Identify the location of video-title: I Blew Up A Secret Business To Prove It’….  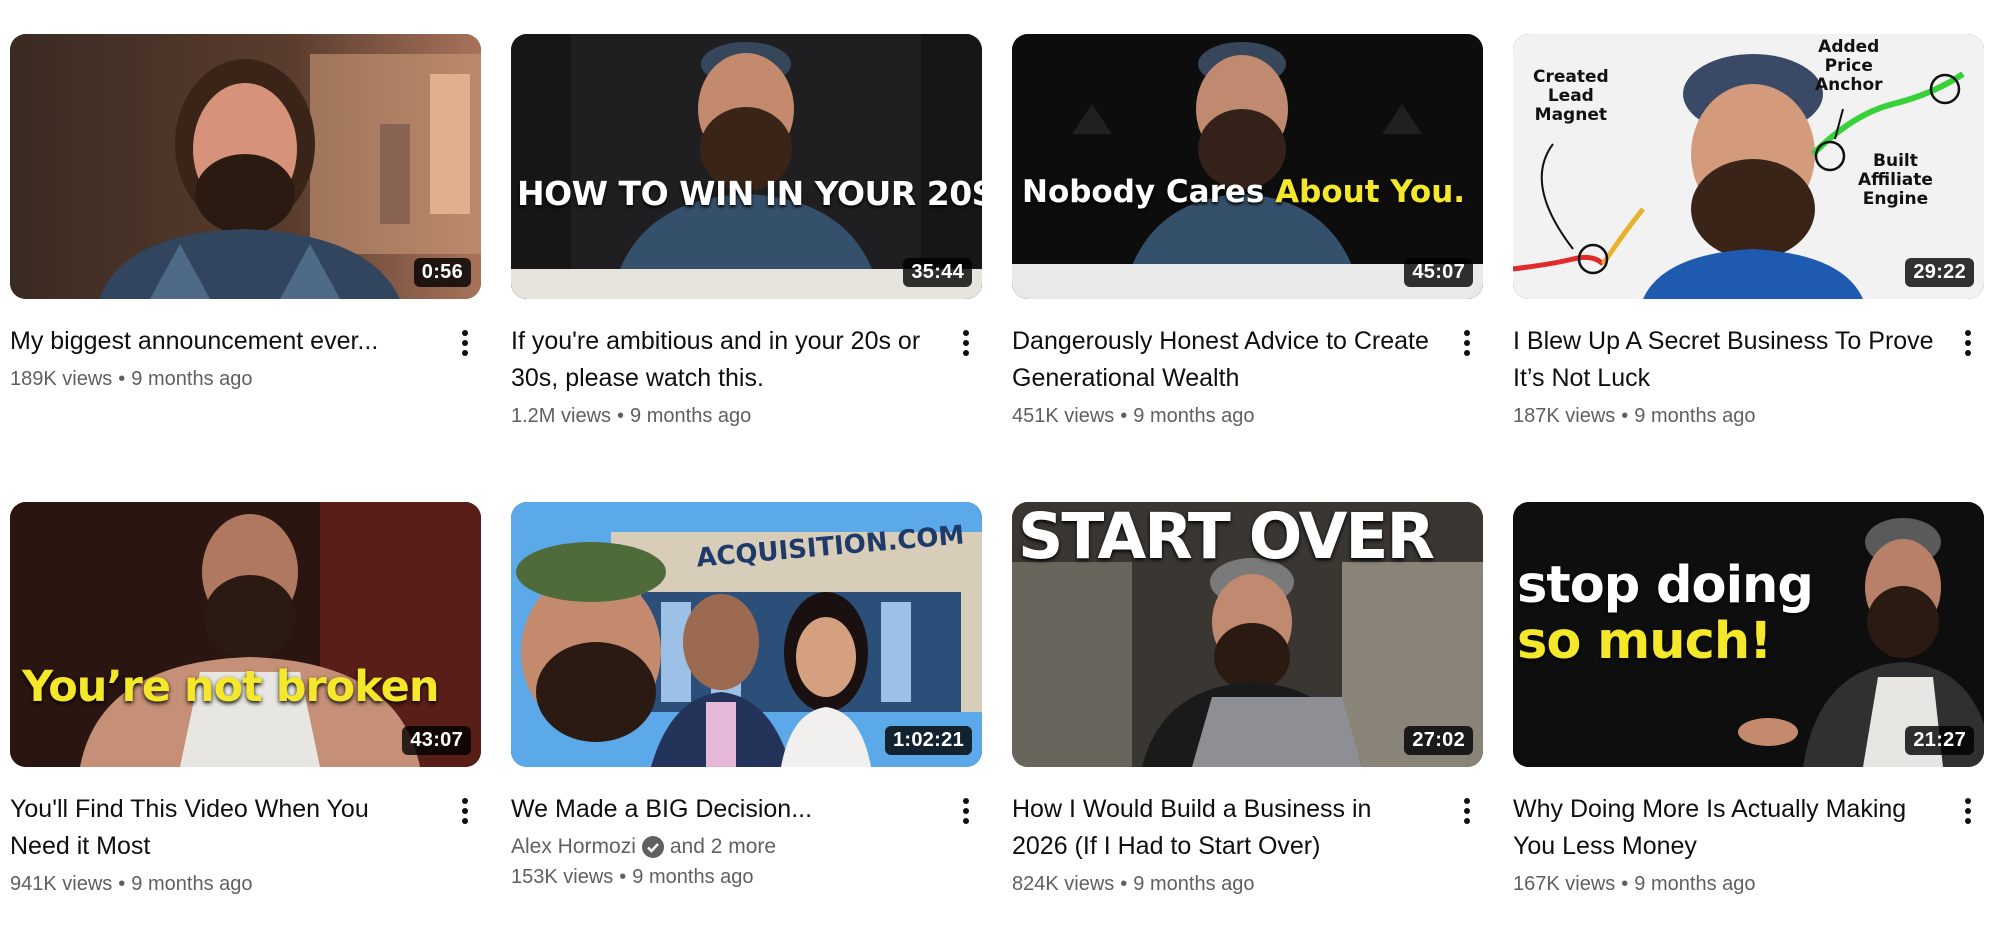
(1723, 360).